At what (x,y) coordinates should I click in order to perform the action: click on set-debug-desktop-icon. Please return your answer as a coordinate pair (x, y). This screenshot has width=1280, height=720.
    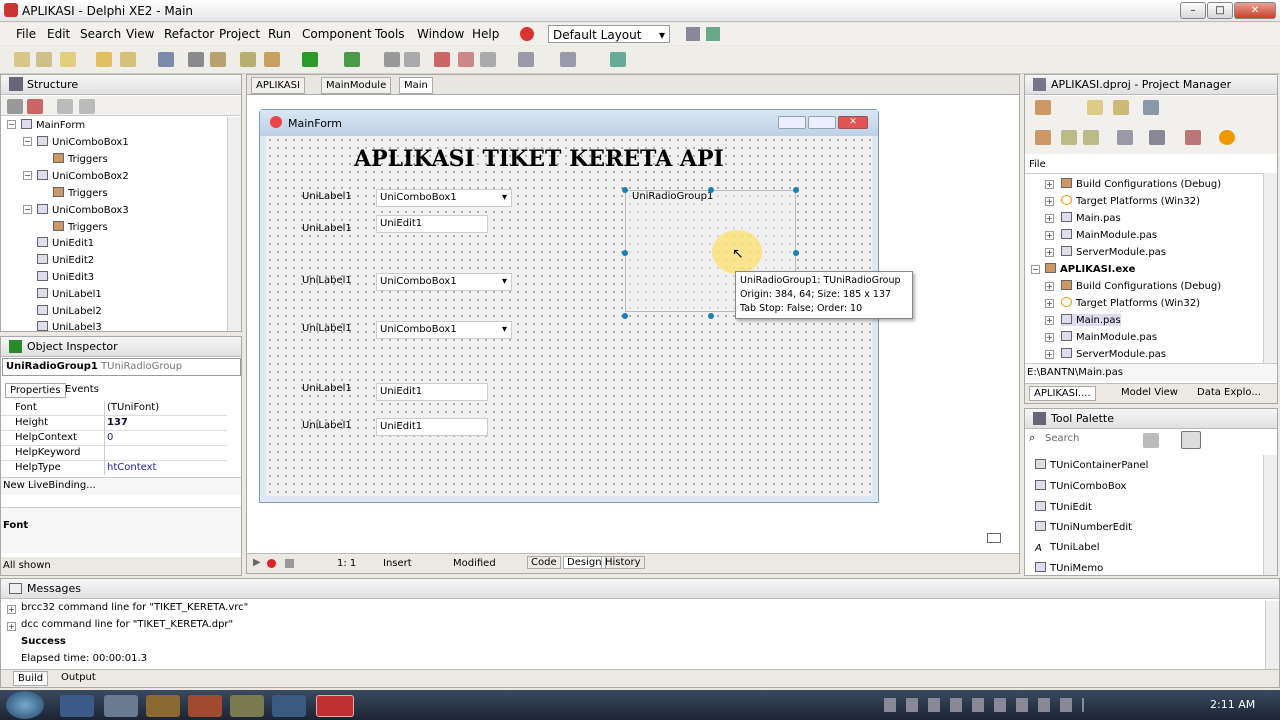
    Looking at the image, I should click on (713, 34).